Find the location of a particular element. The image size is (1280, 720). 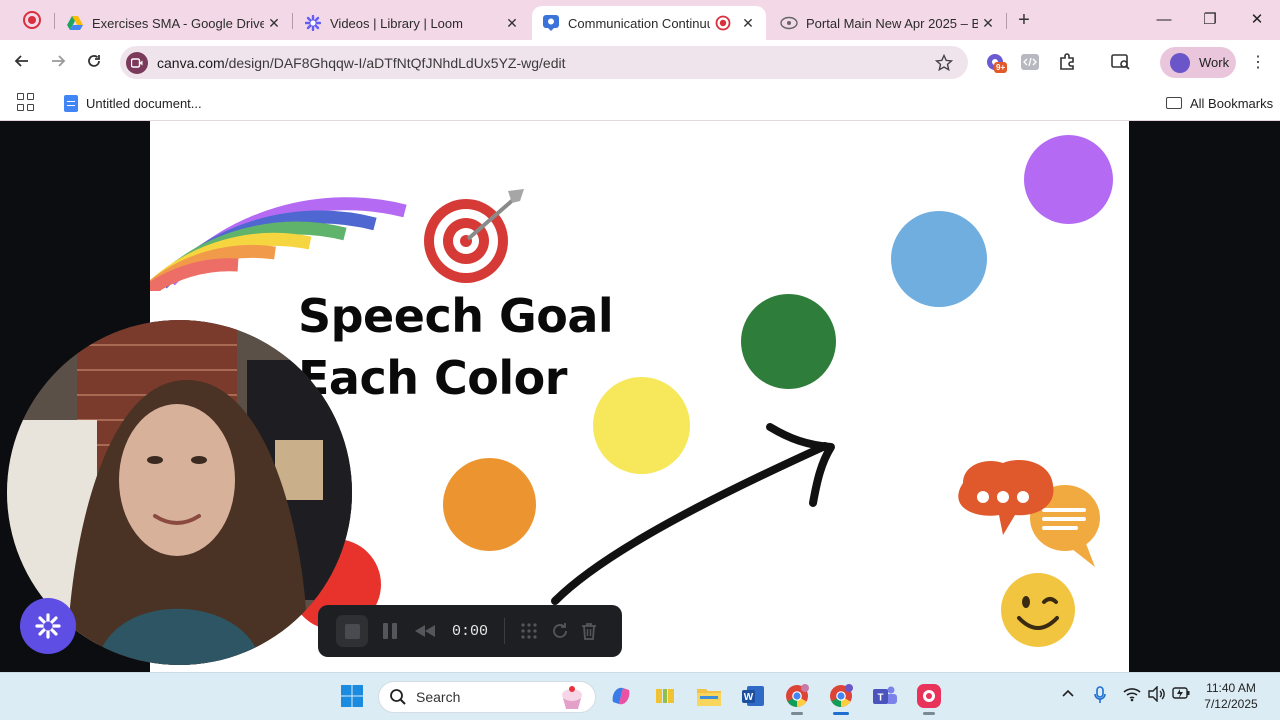

stop-recording-button is located at coordinates (352, 631).